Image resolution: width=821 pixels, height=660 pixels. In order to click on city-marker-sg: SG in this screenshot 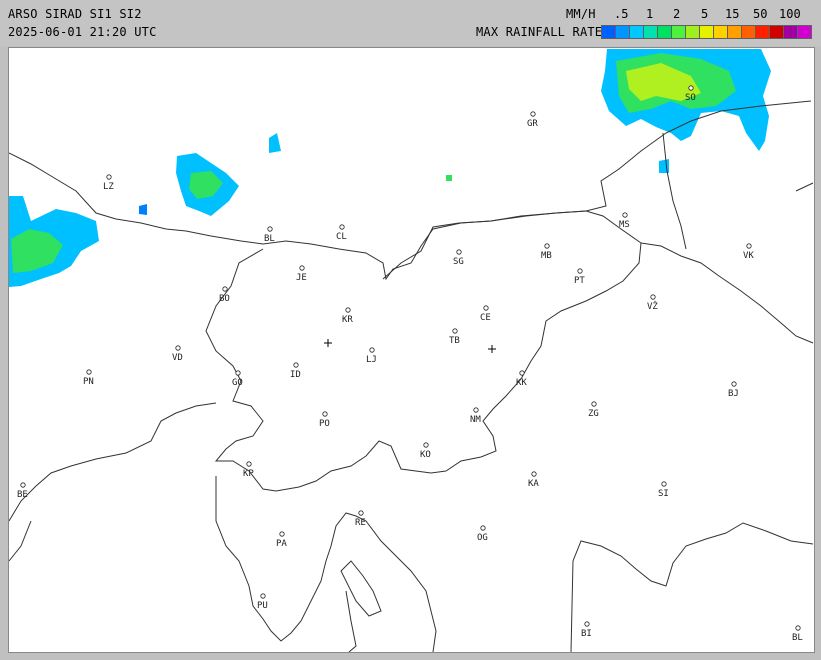, I will do `click(458, 258)`.